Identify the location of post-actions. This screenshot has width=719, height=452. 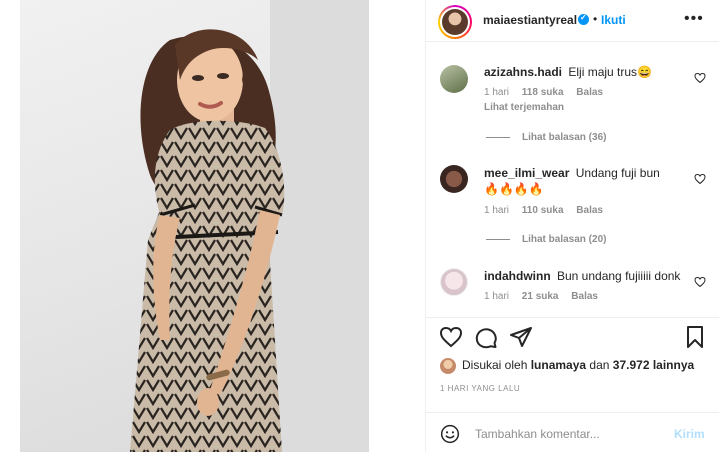
(572, 337).